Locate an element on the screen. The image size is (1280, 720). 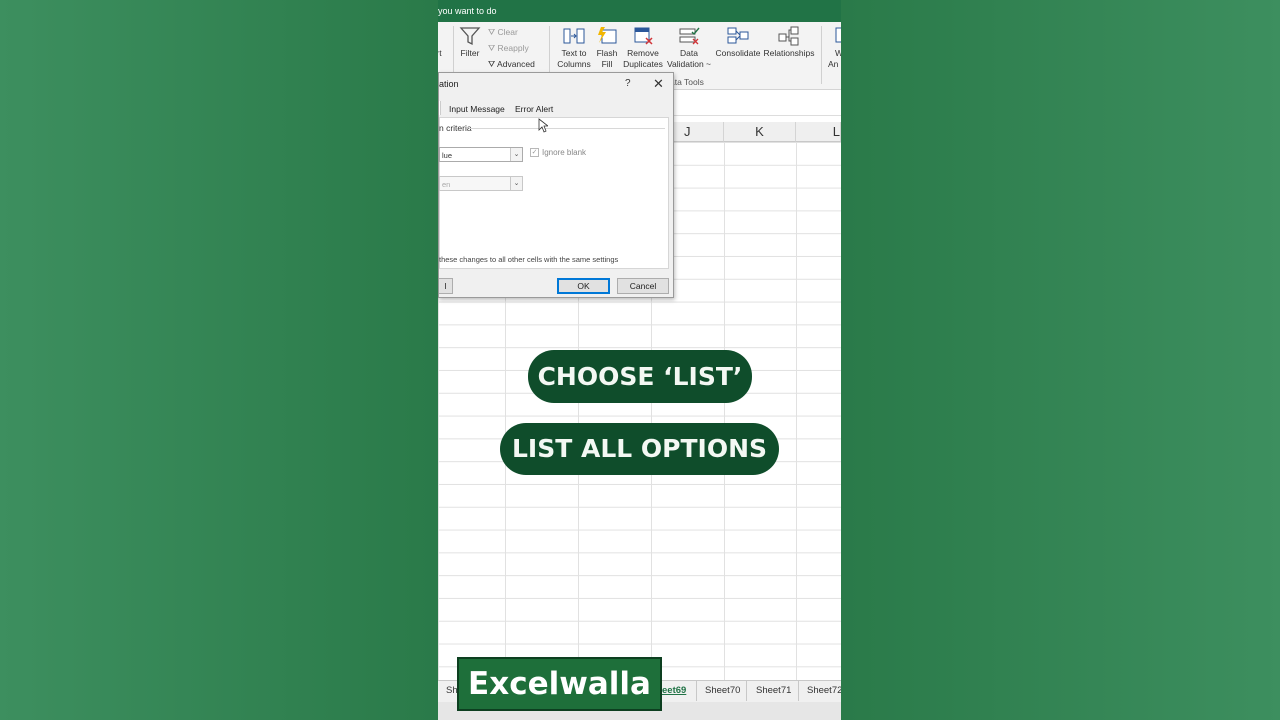
cancel-button: Cancel is located at coordinates (643, 286).